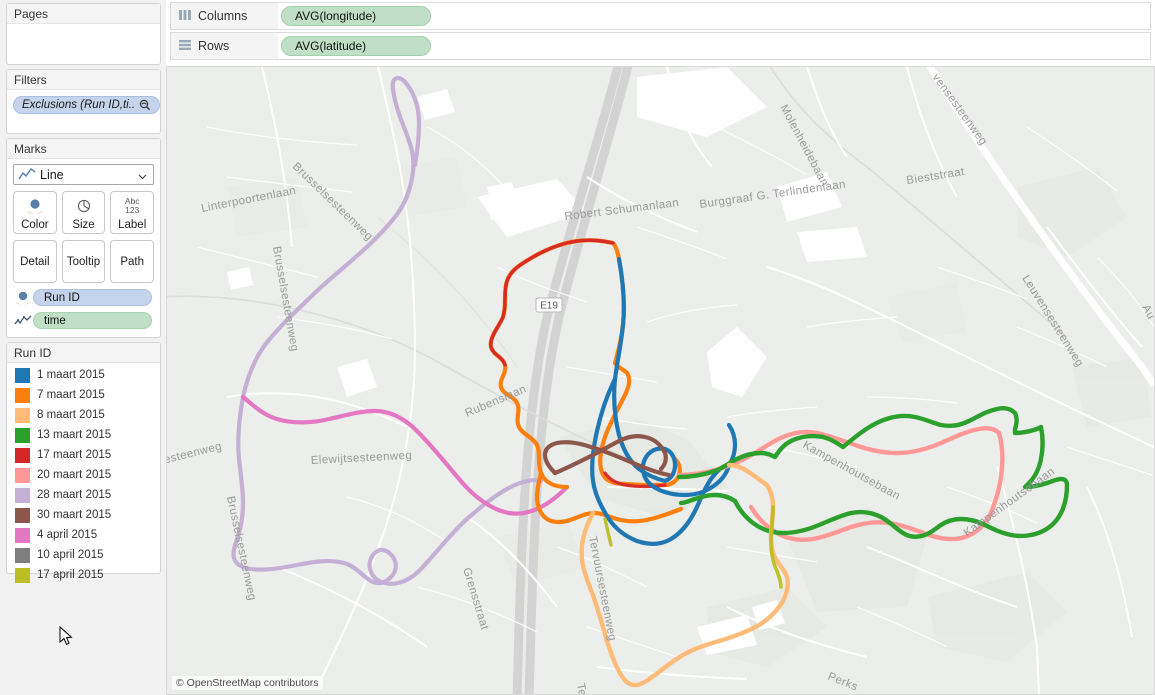 Image resolution: width=1155 pixels, height=695 pixels. I want to click on marks-tooltip-label: Tooltip, so click(83, 261).